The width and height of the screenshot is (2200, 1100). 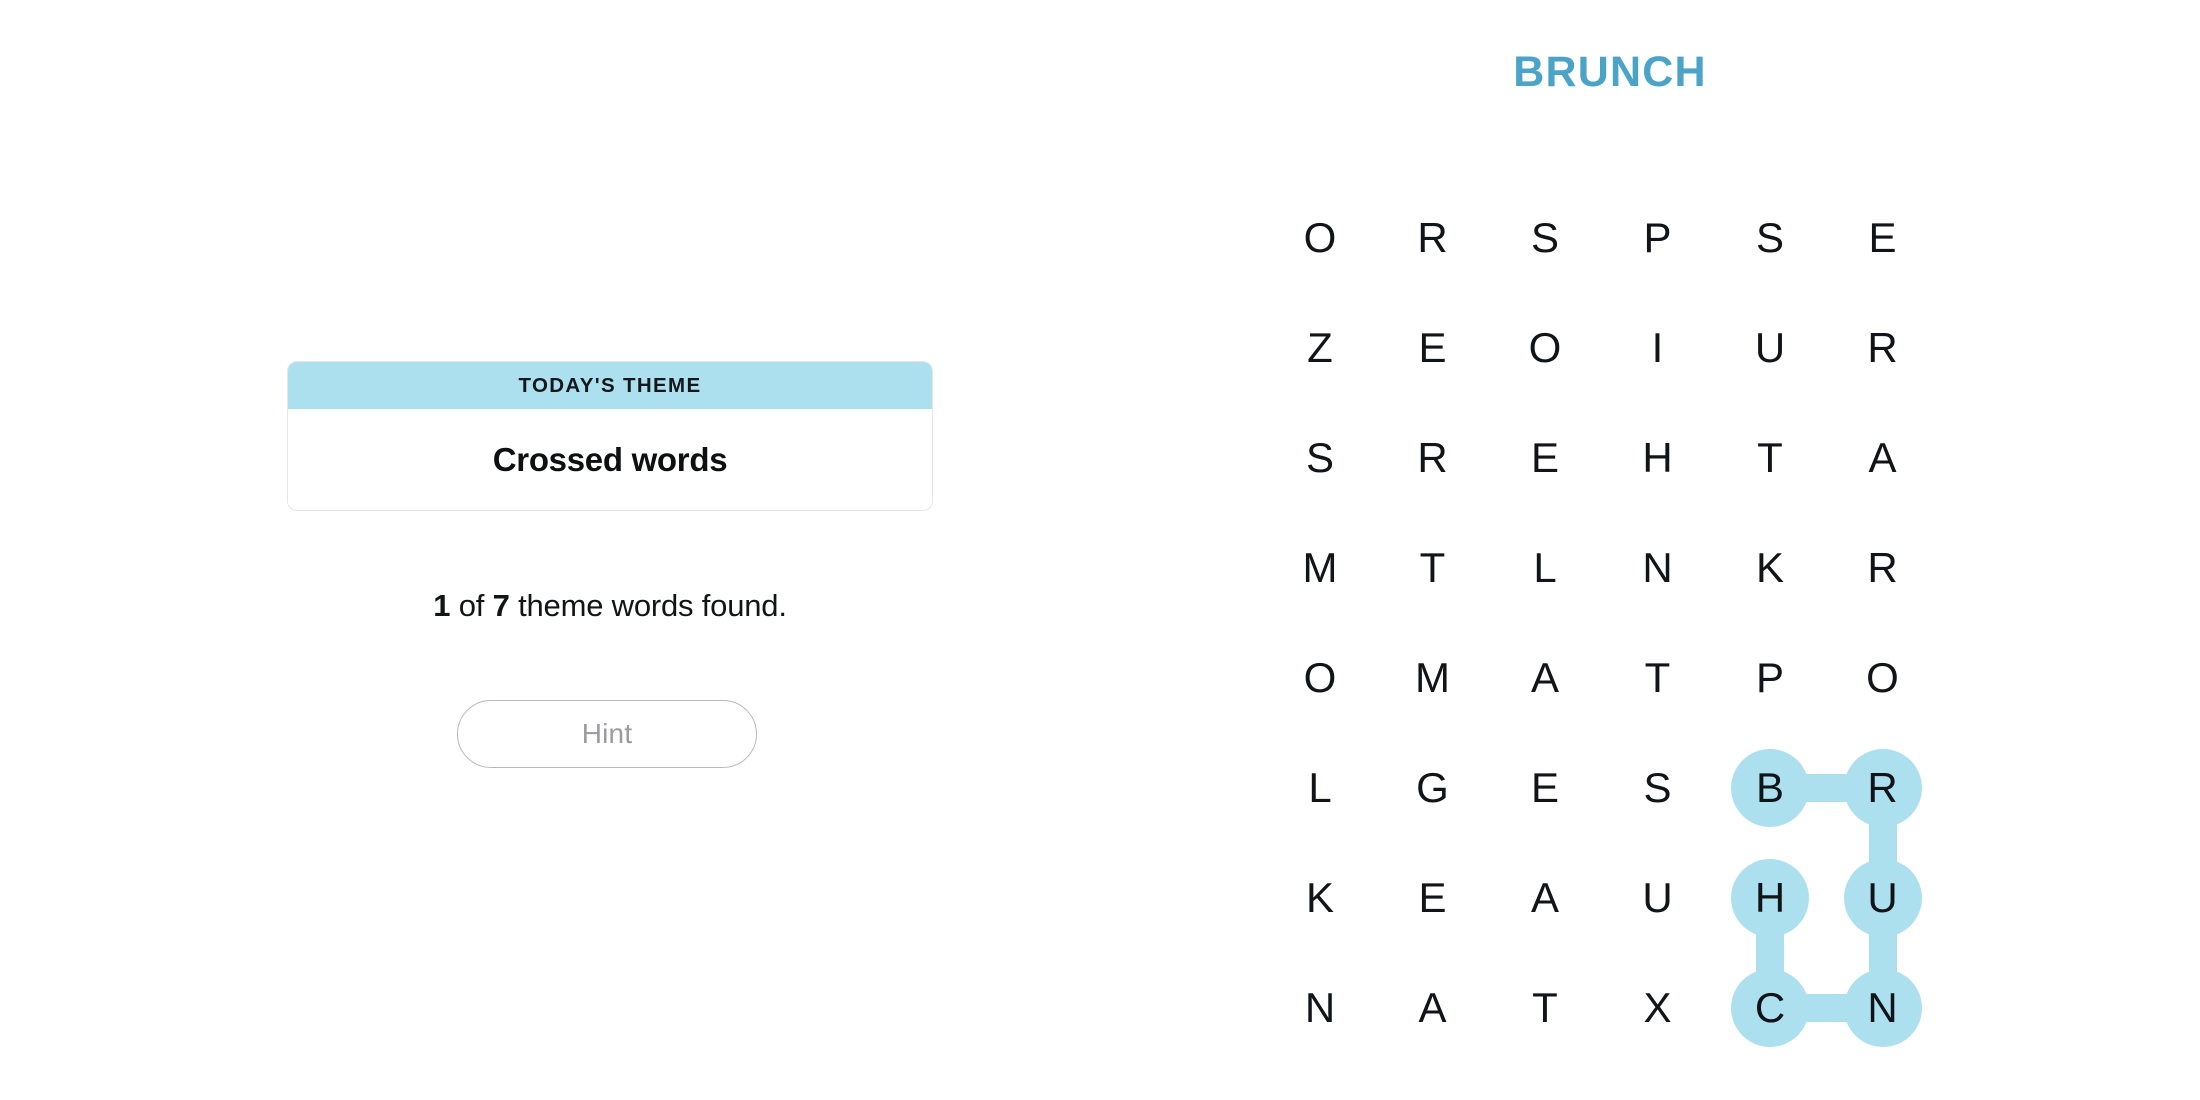 I want to click on hint-button: Hint, so click(x=607, y=734).